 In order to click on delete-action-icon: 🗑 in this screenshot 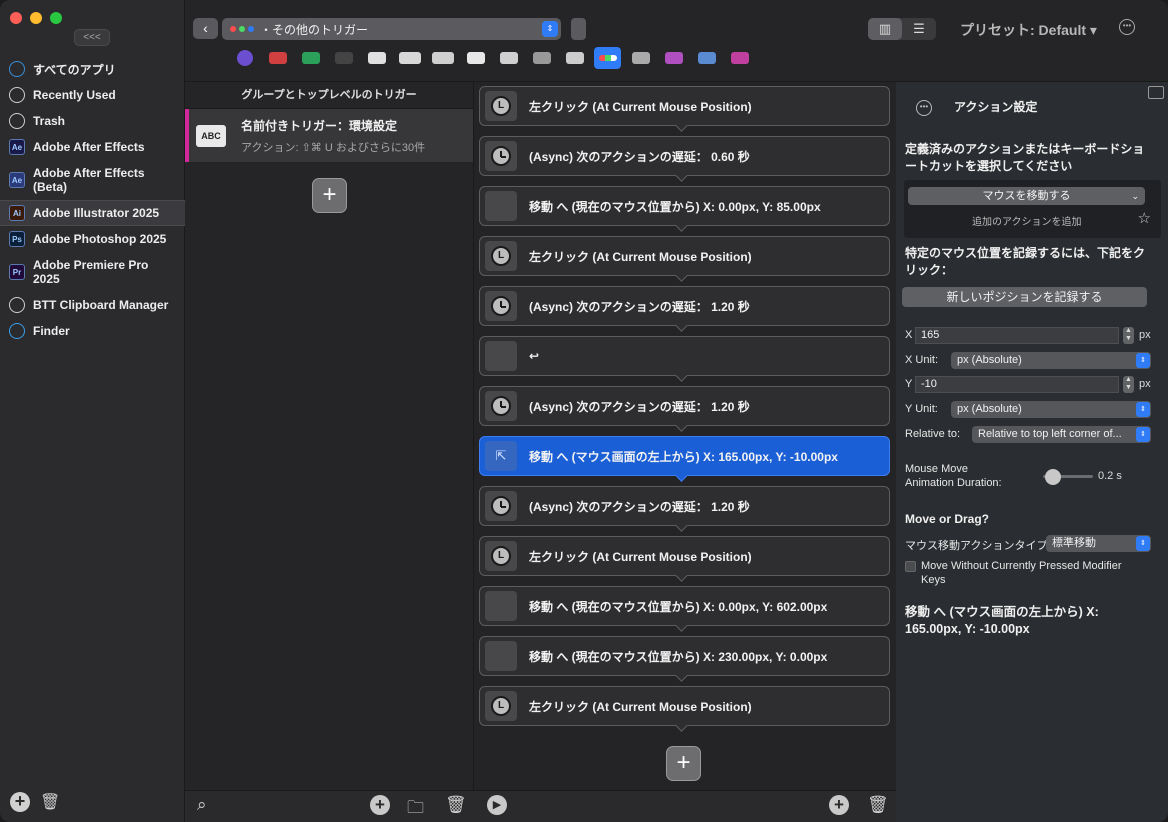, I will do `click(878, 805)`.